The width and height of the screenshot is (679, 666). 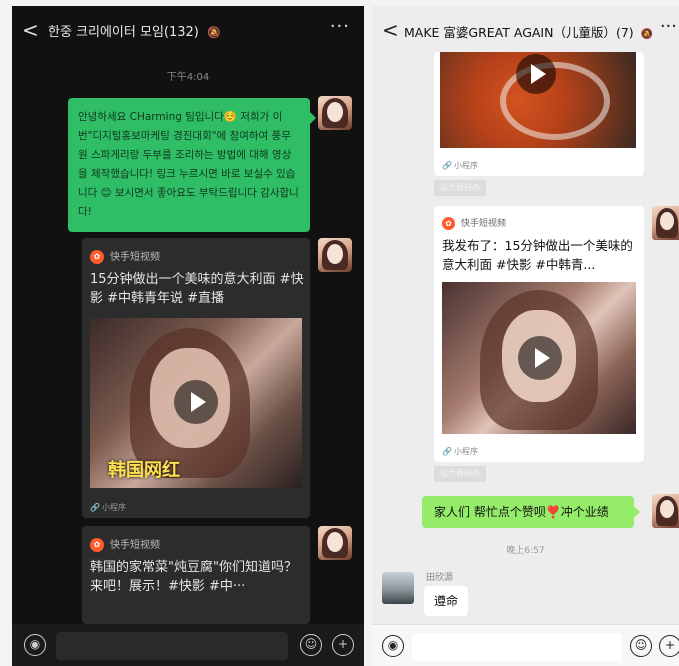 I want to click on reply-bubble: 遵命, so click(x=446, y=601).